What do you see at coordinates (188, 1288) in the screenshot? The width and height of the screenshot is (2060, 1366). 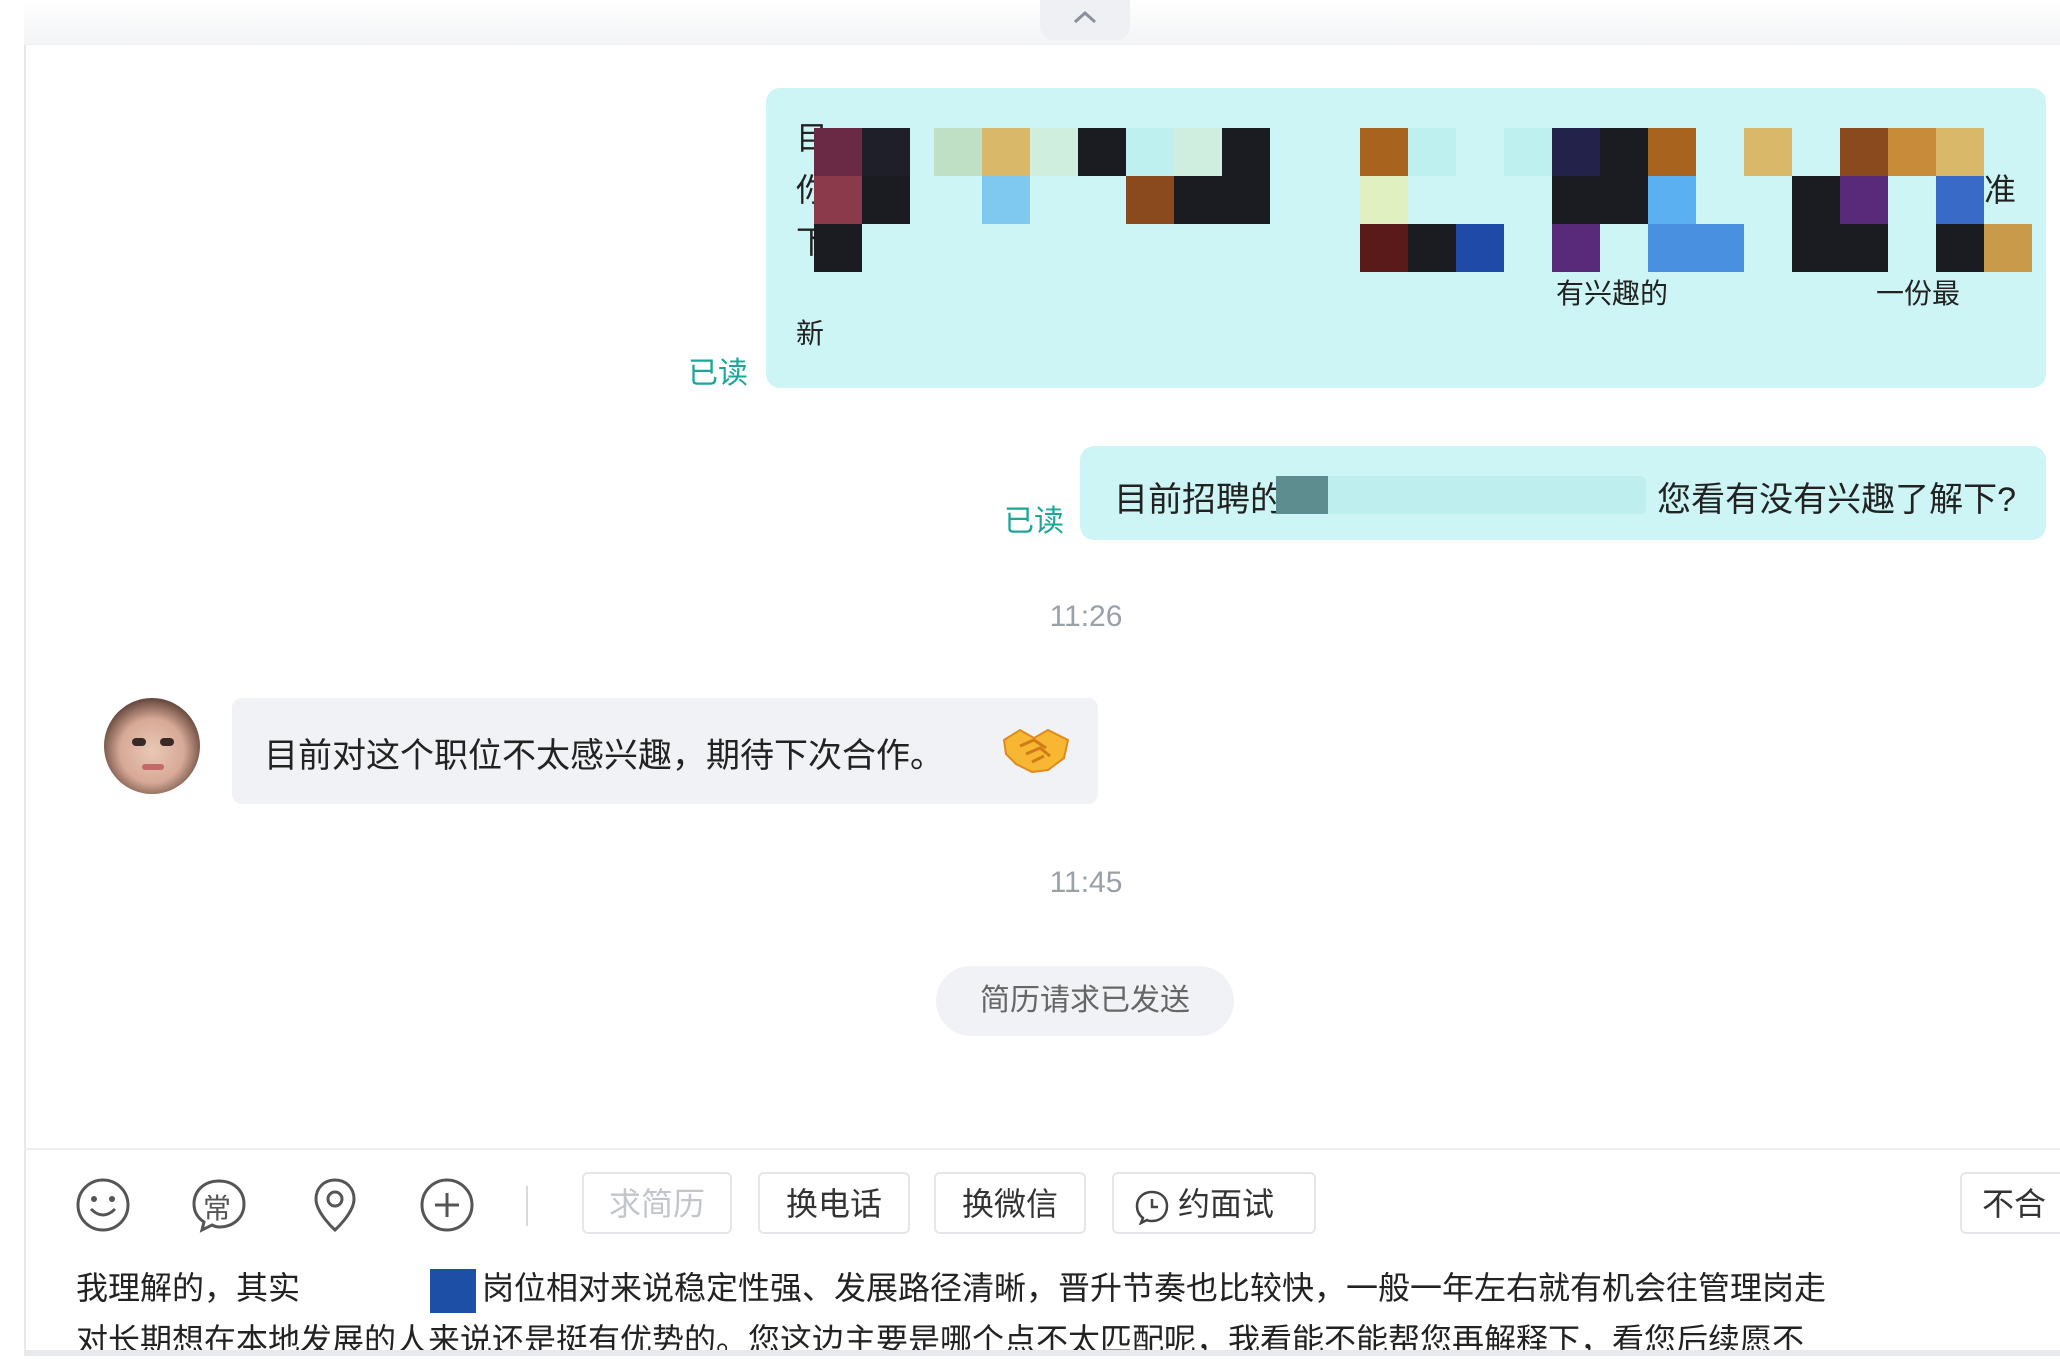 I see `composer-line1-a: 我理解的，其实` at bounding box center [188, 1288].